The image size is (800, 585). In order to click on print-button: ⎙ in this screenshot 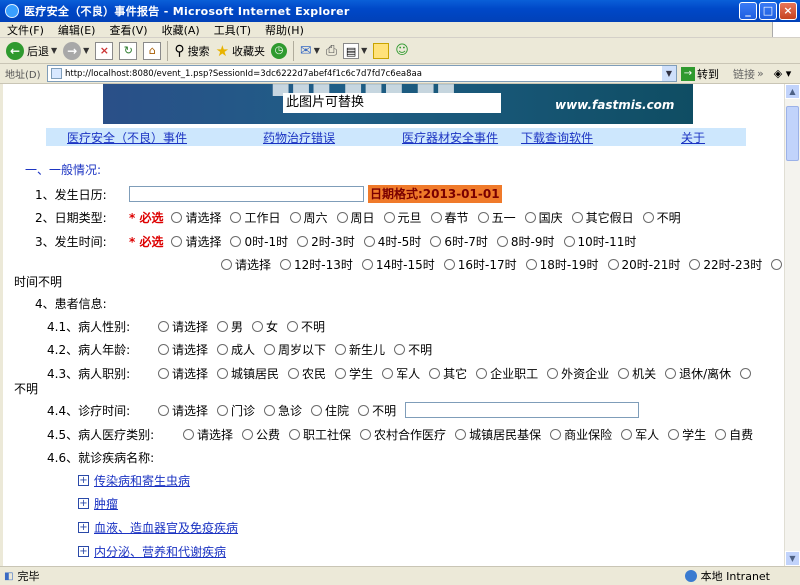, I will do `click(331, 51)`.